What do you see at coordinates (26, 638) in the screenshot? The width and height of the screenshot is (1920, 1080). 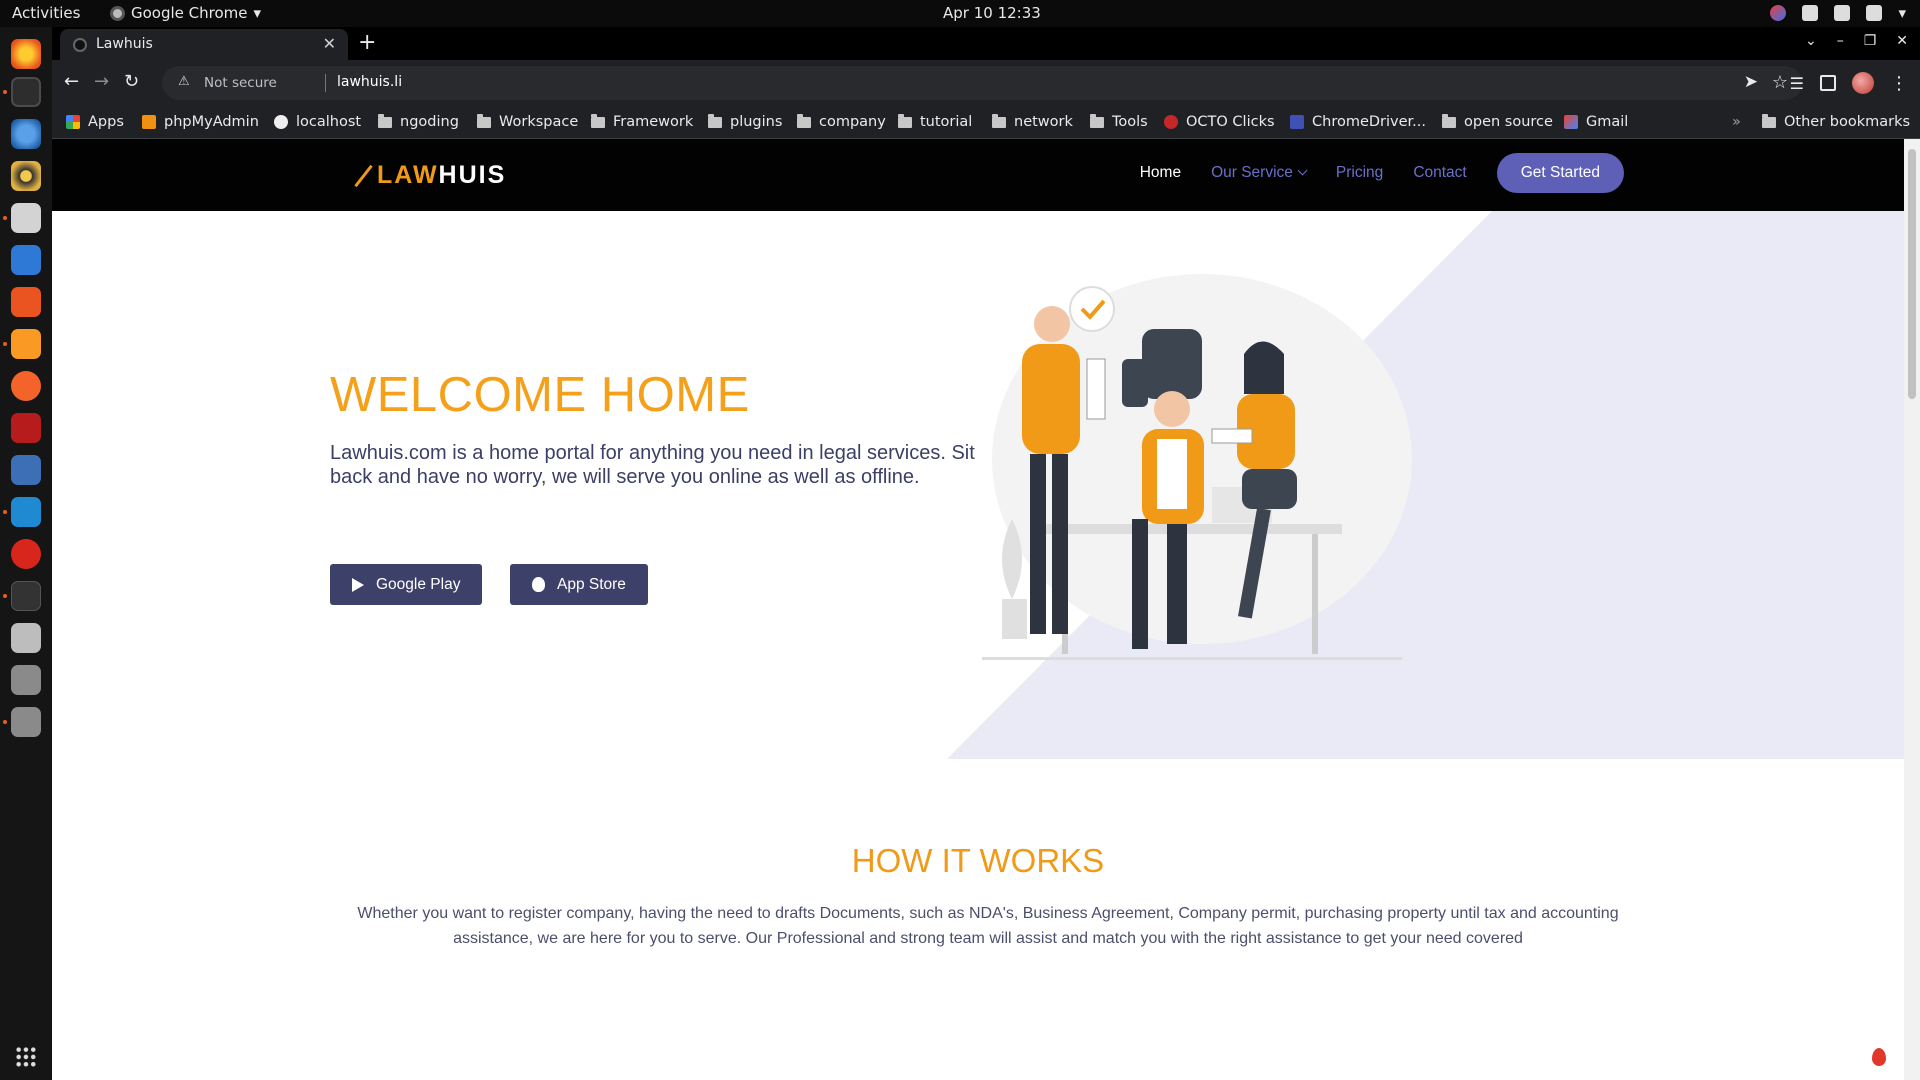 I see `search-tool-icon` at bounding box center [26, 638].